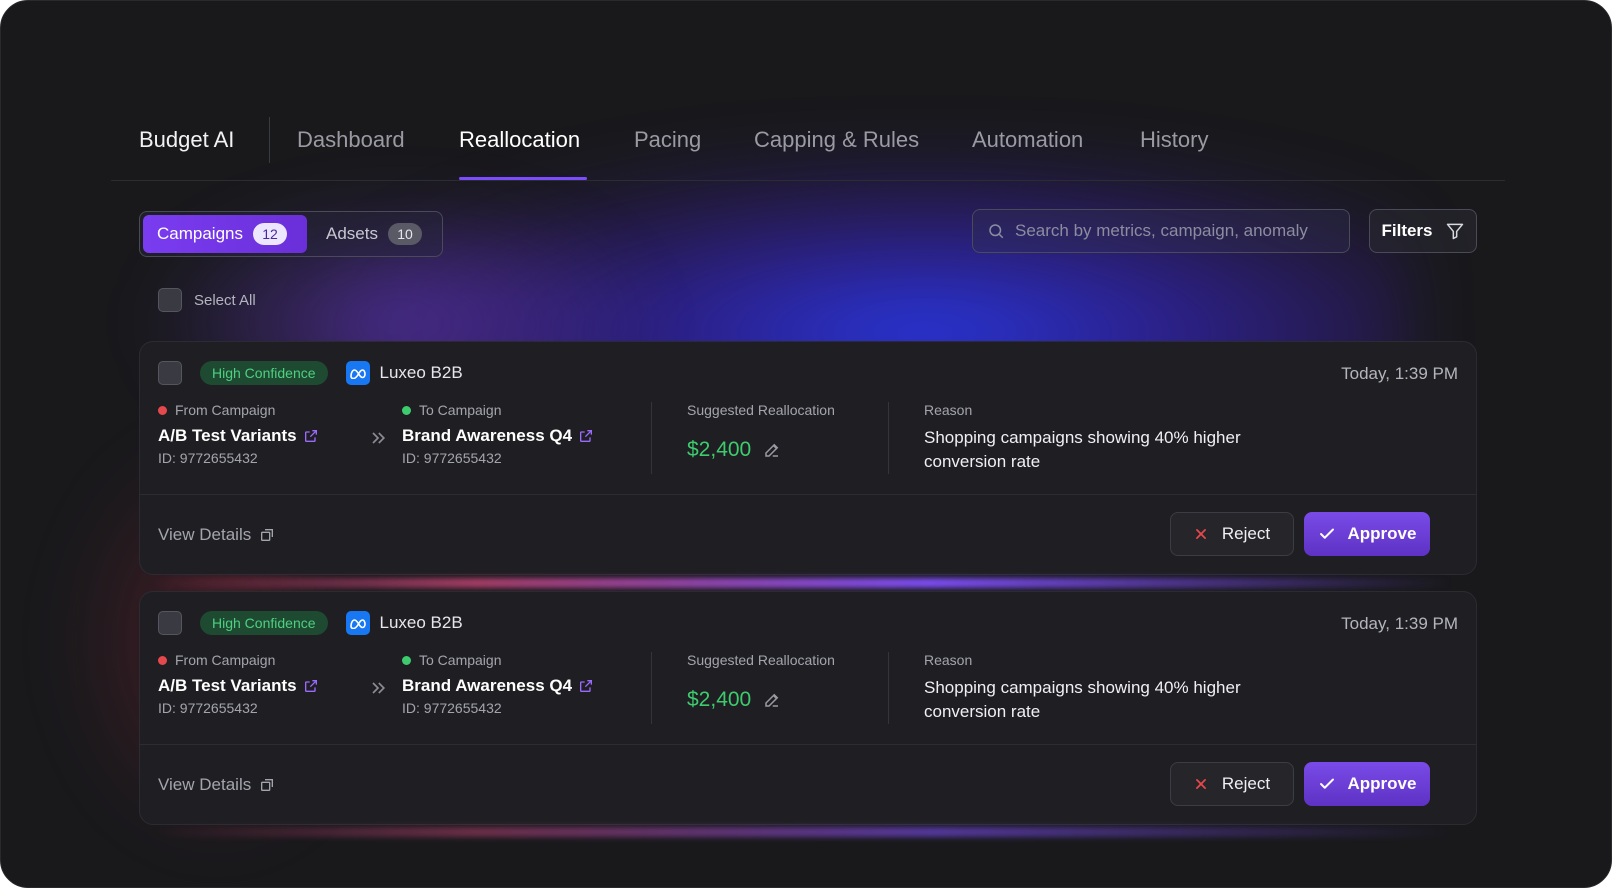  I want to click on tab-automation: Automation, so click(1027, 140).